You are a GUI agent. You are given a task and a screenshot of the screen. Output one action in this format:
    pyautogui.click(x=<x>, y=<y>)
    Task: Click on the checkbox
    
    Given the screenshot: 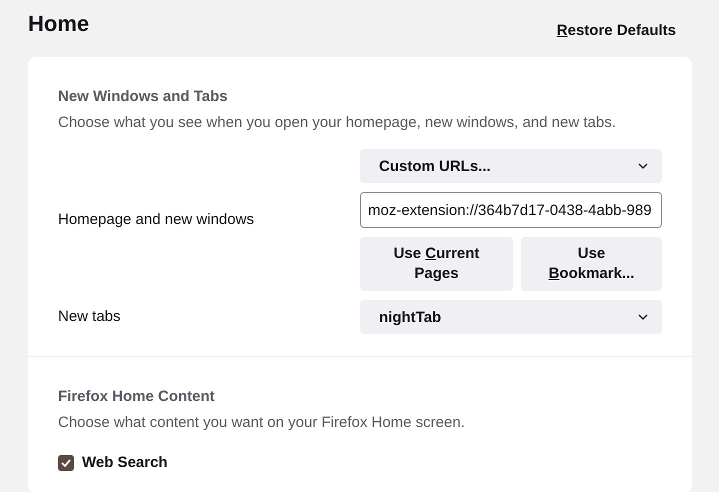 What is the action you would take?
    pyautogui.click(x=66, y=463)
    